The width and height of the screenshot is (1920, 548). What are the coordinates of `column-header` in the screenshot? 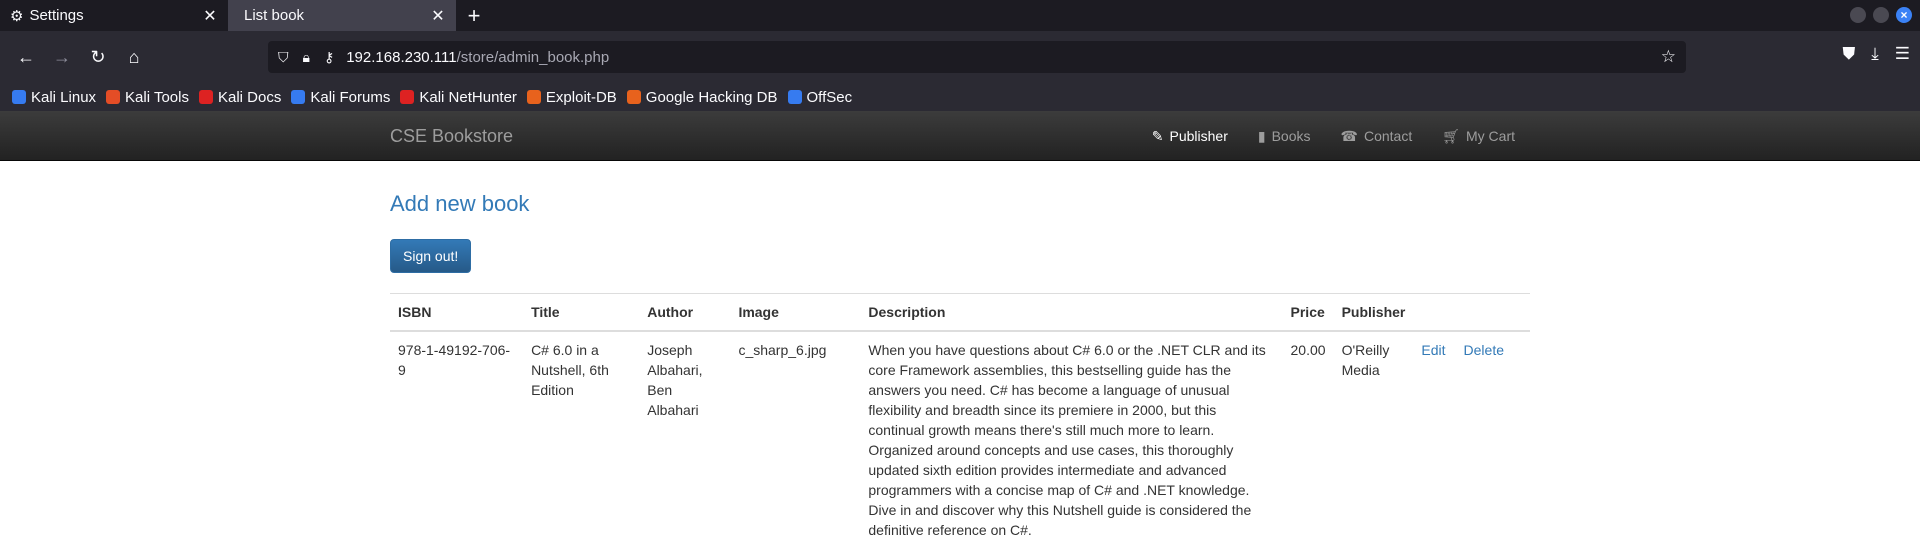 It's located at (1471, 312).